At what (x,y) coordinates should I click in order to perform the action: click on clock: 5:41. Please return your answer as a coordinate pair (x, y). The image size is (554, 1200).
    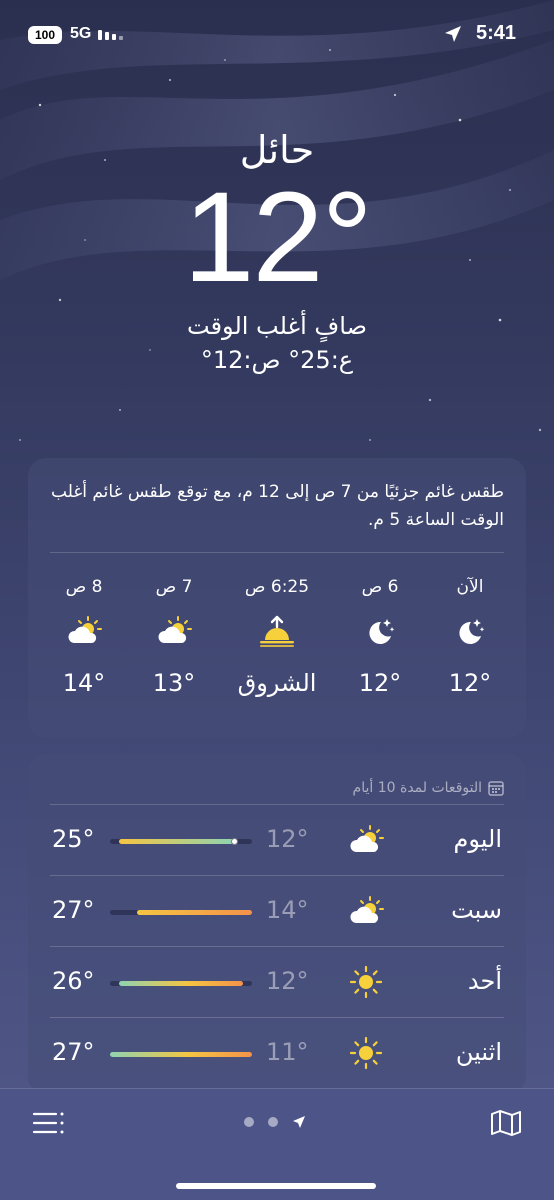
    Looking at the image, I should click on (495, 33).